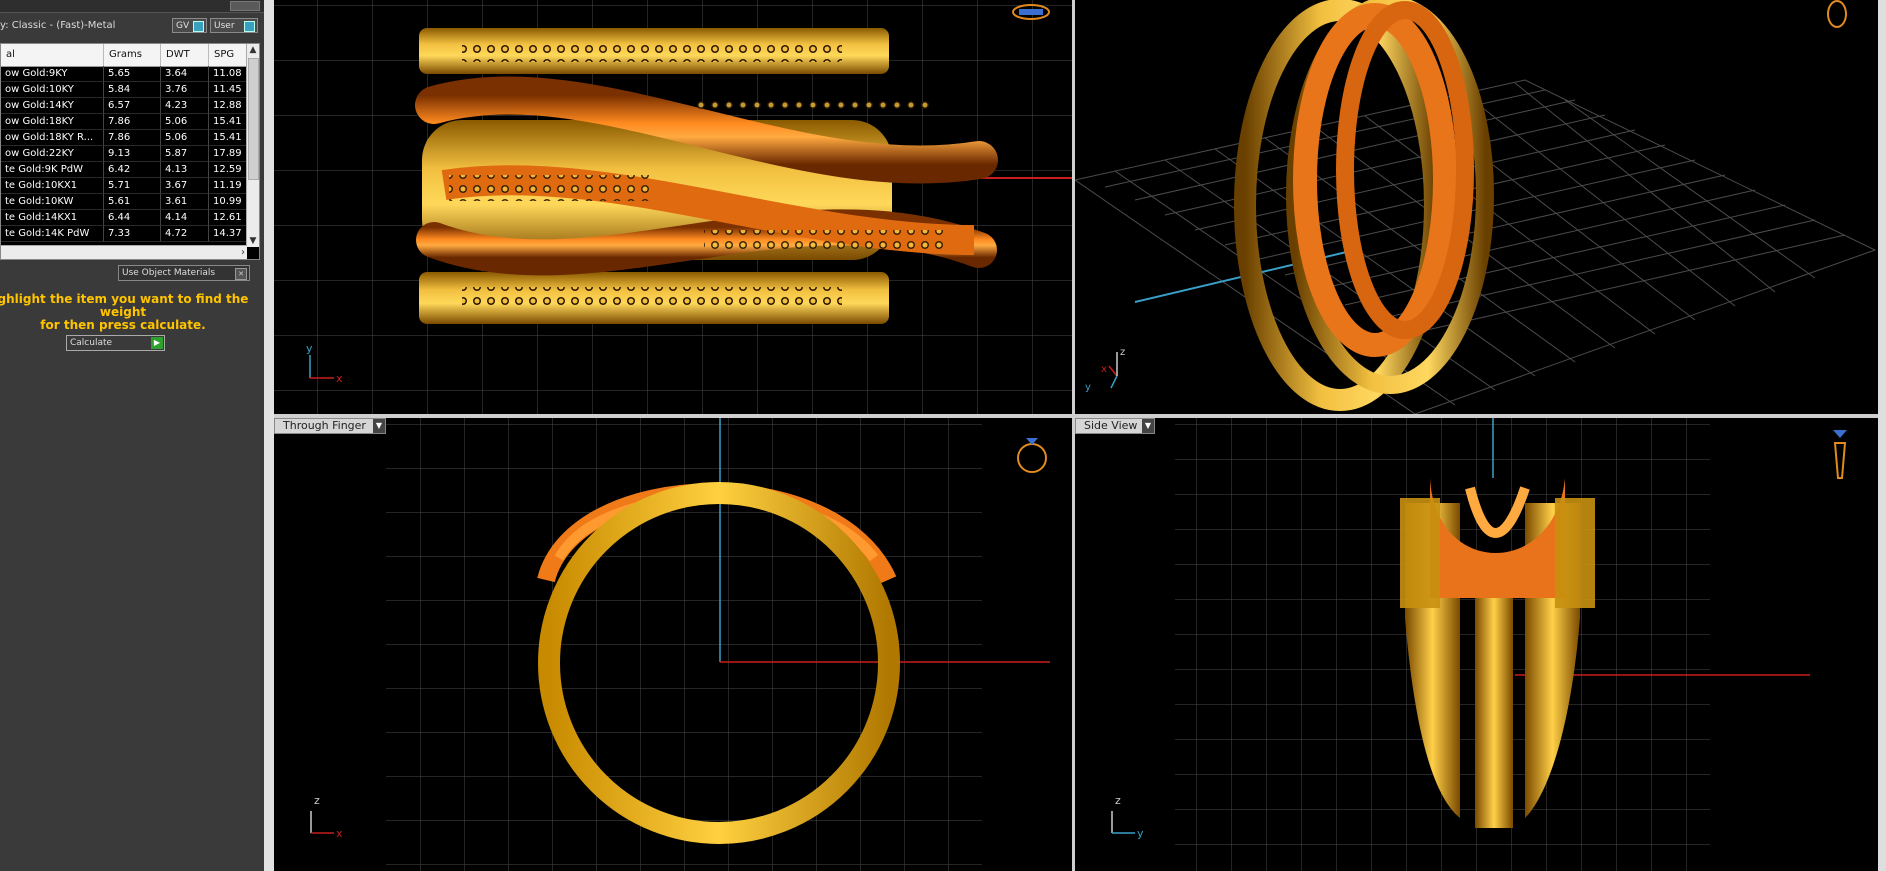 Image resolution: width=1886 pixels, height=871 pixels. I want to click on play-arrow-icon: ▶, so click(157, 343).